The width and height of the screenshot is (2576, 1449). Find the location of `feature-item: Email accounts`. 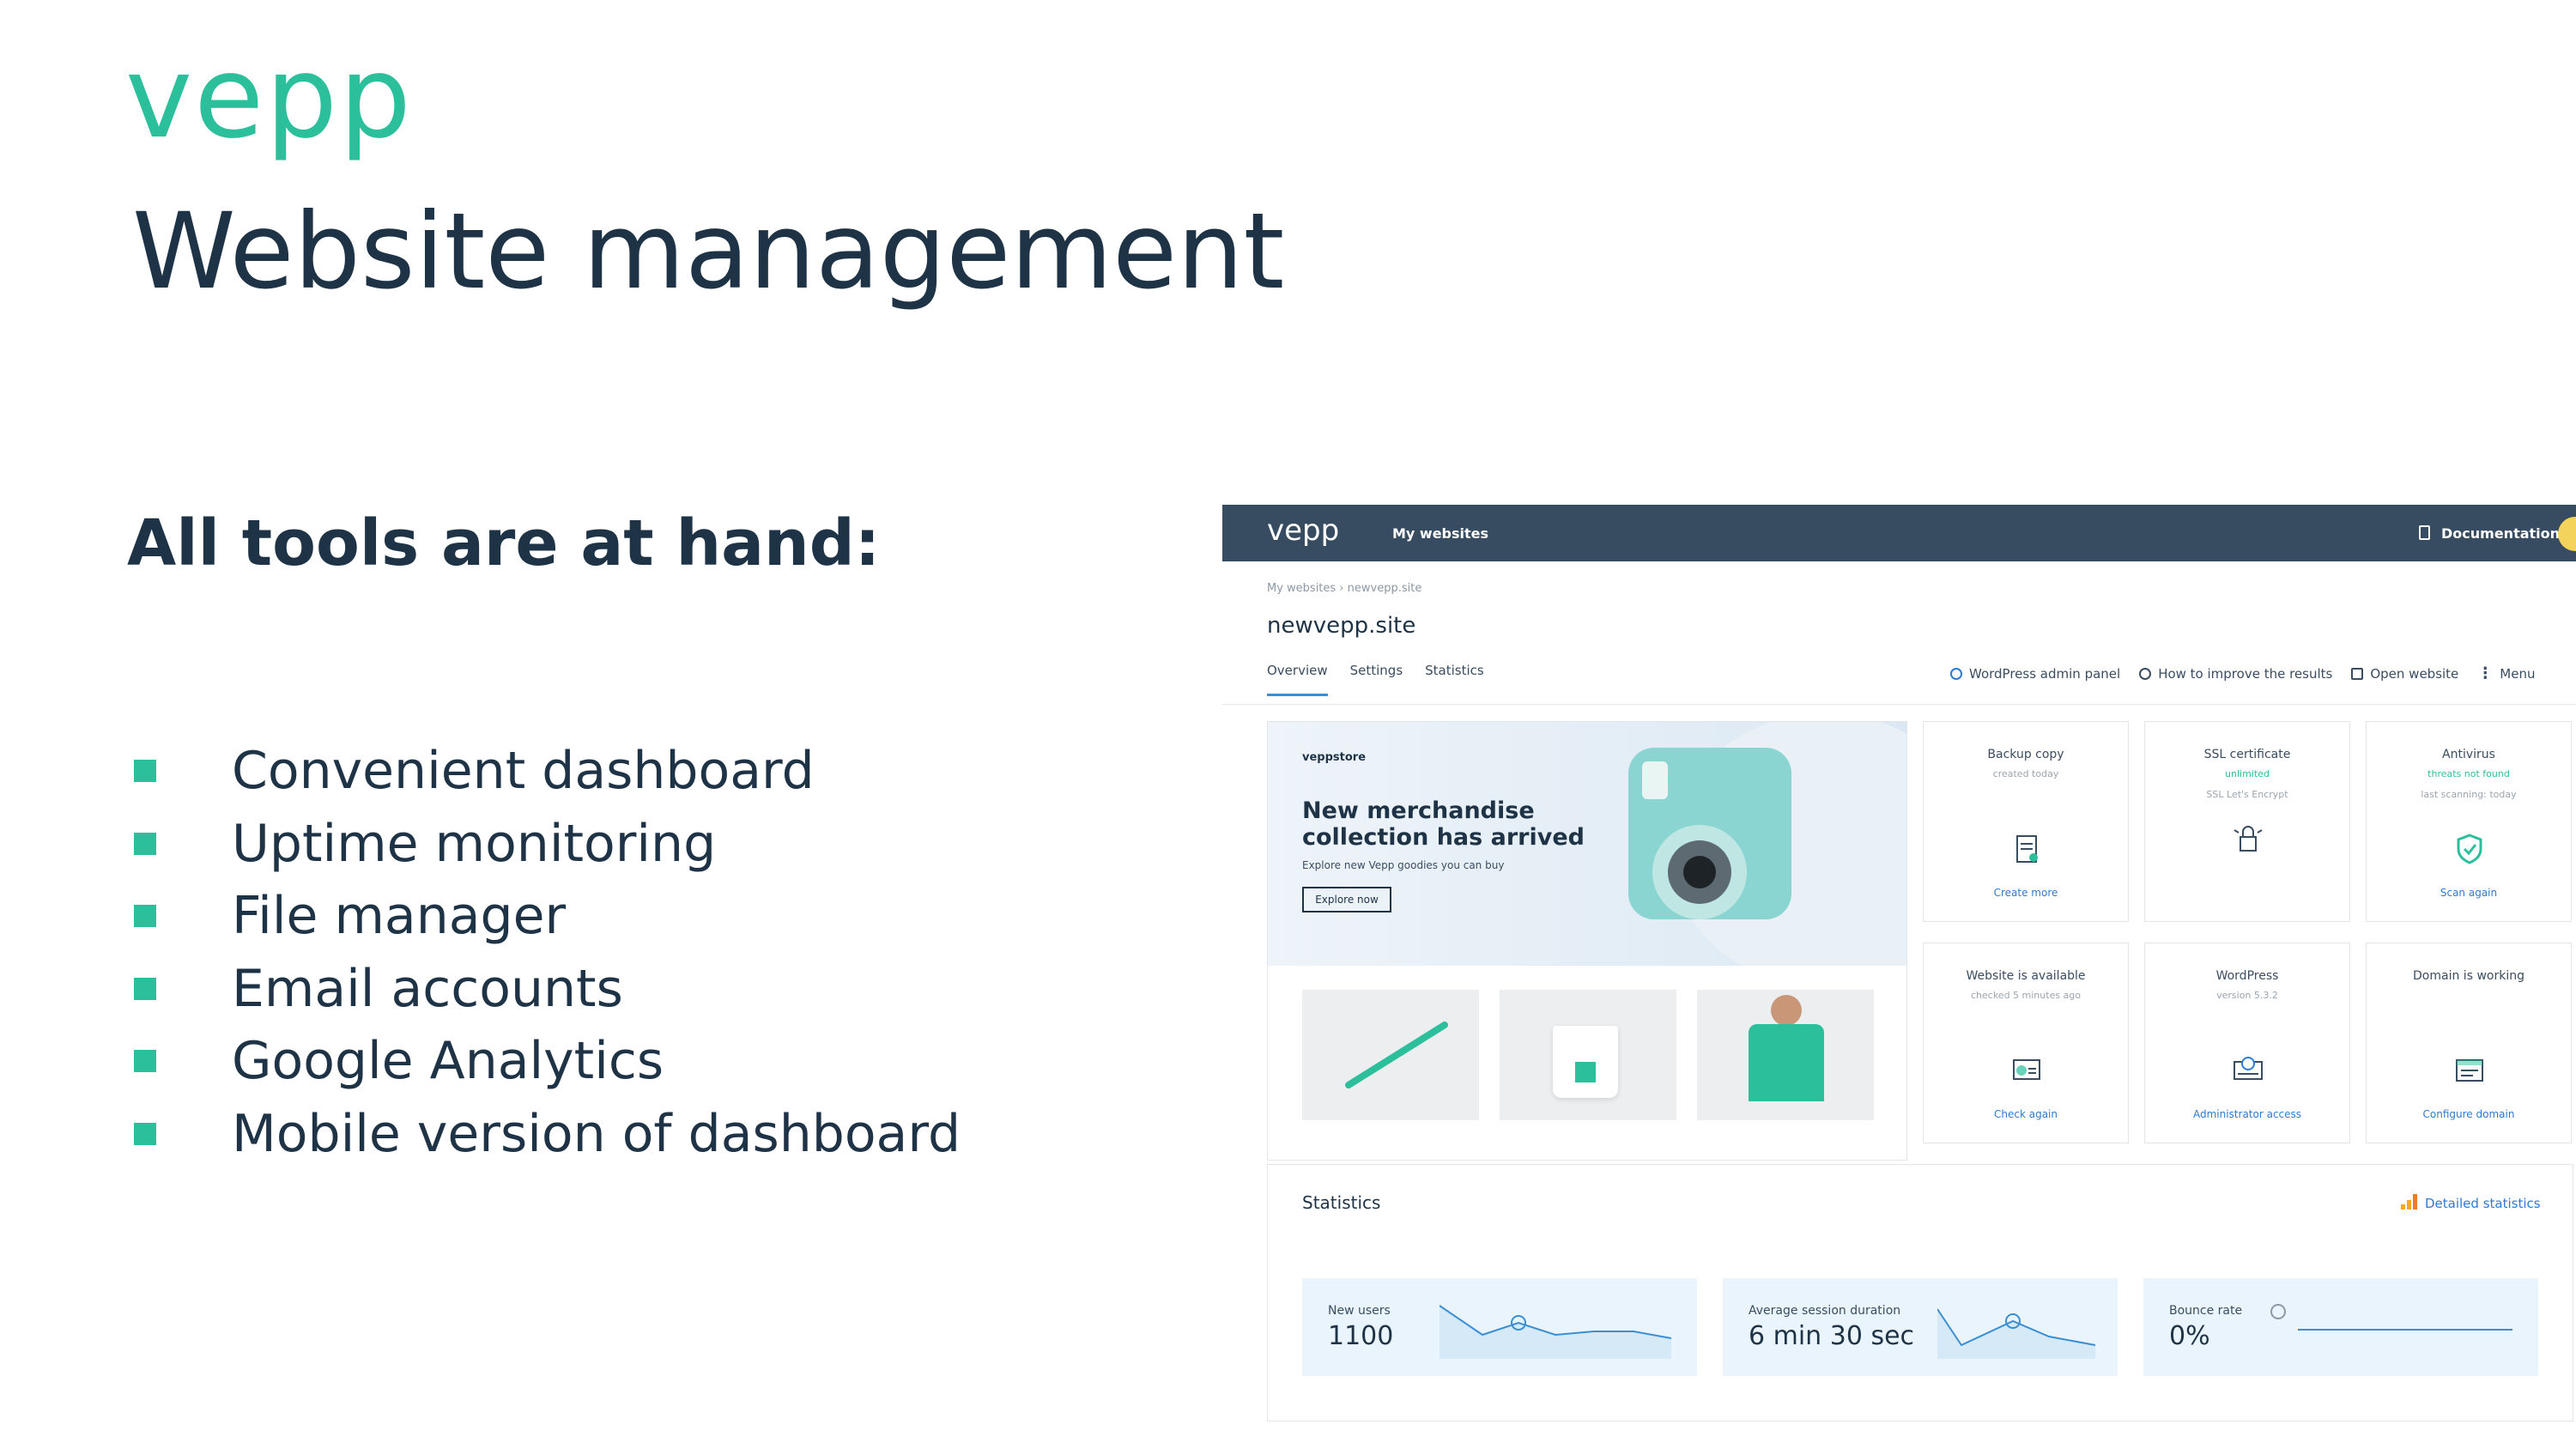

feature-item: Email accounts is located at coordinates (545, 989).